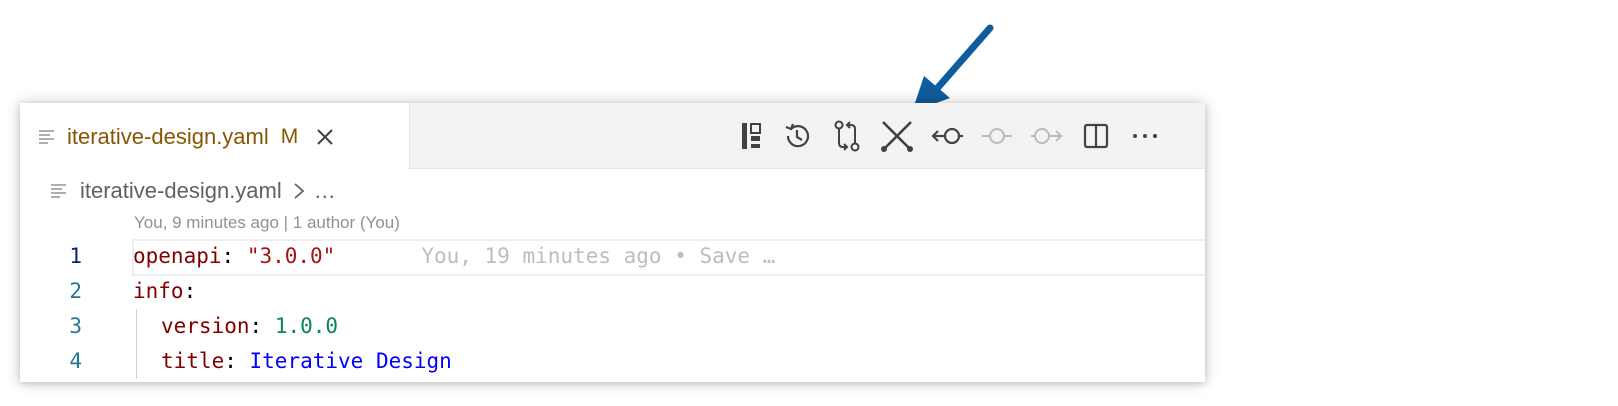 The image size is (1618, 406). Describe the element at coordinates (75, 291) in the screenshot. I see `line-number: 2` at that location.